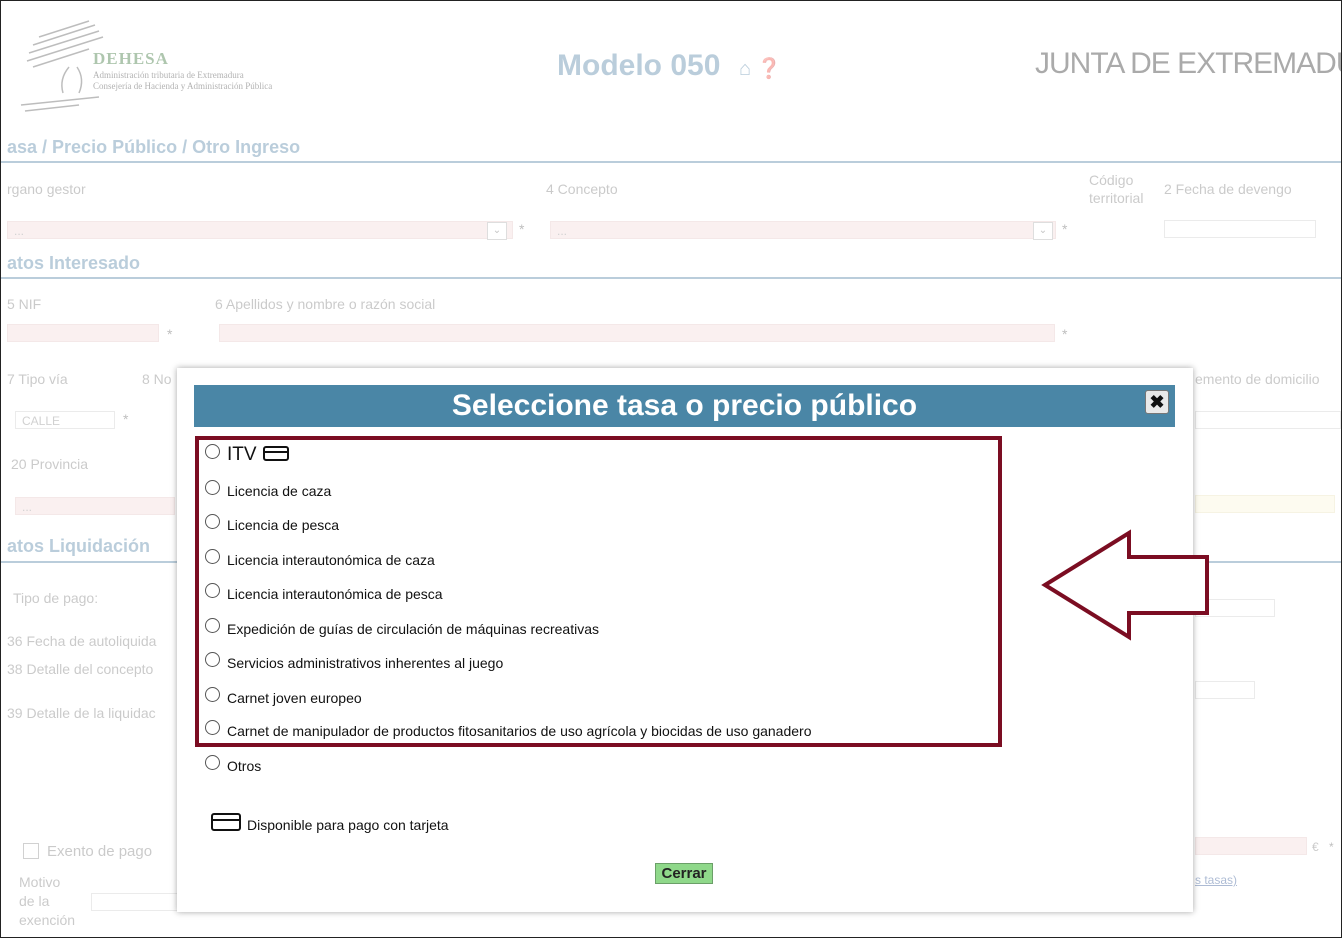  Describe the element at coordinates (325, 304) in the screenshot. I see `apellidos-label: 6 Apellidos y nombre o razón social` at that location.